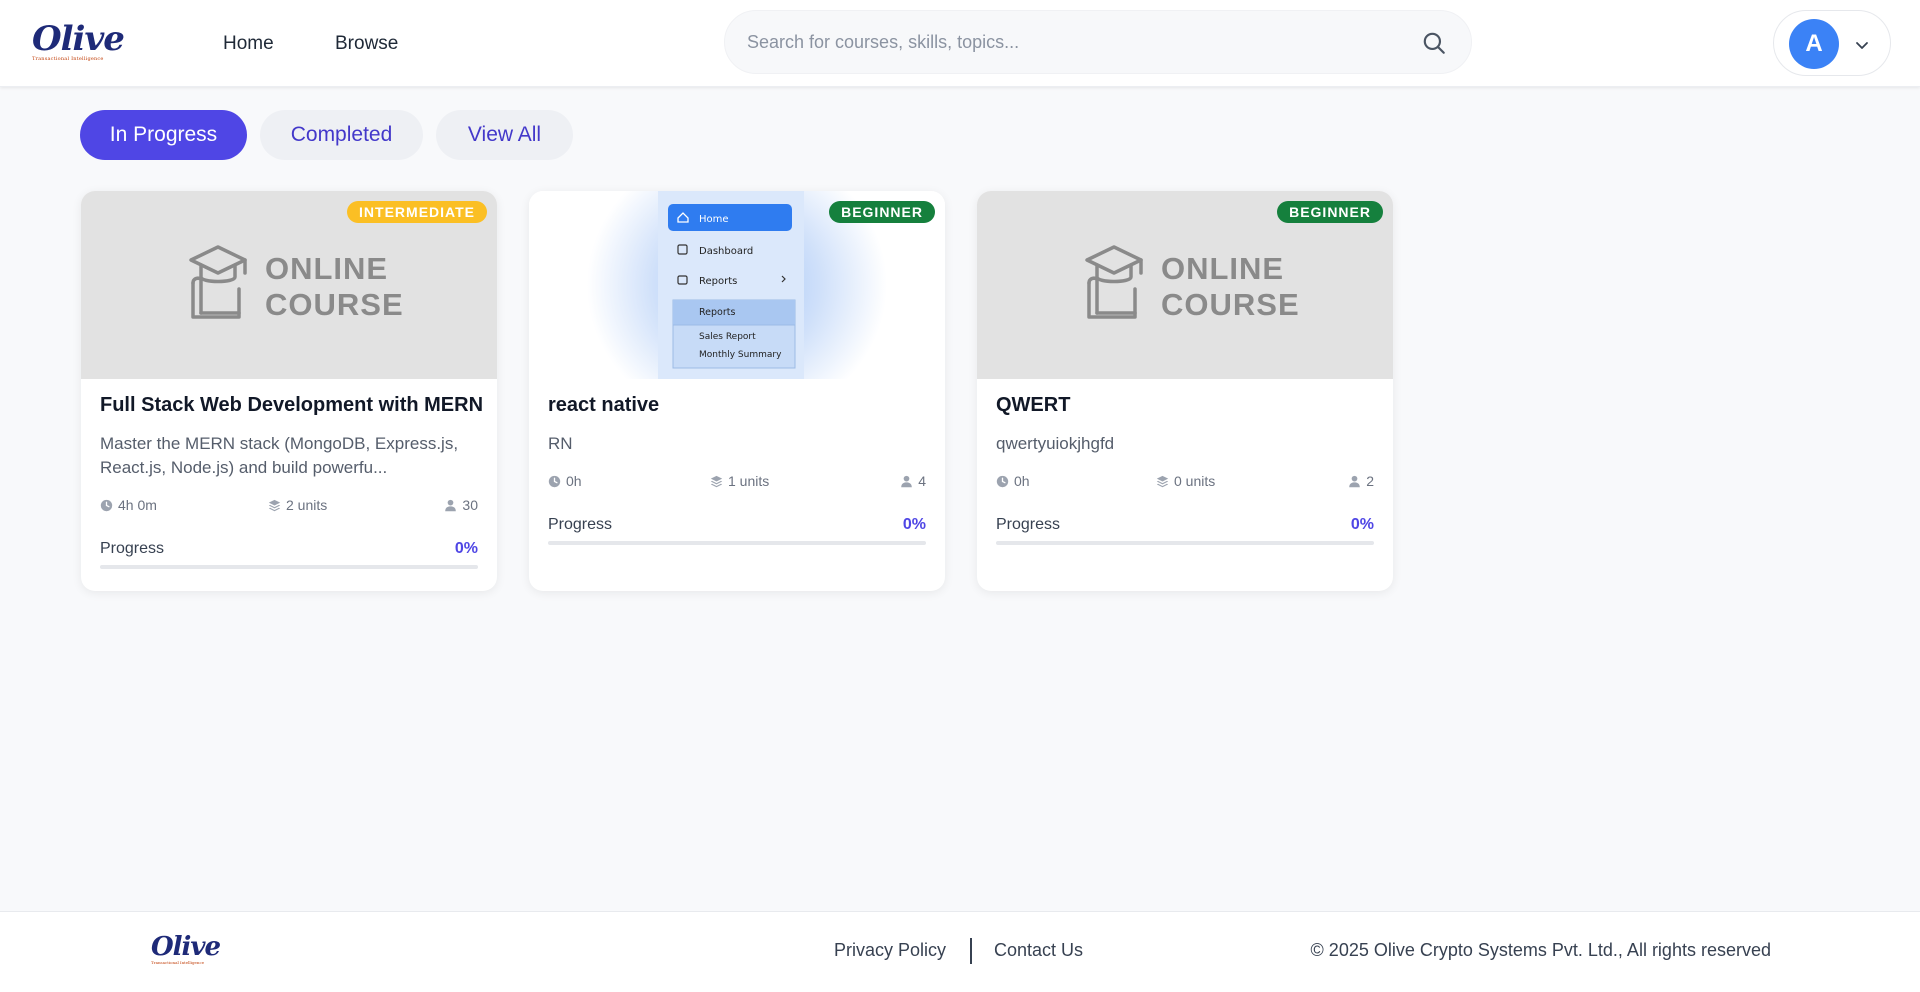 The height and width of the screenshot is (992, 1920). Describe the element at coordinates (470, 505) in the screenshot. I see `course-learners: 30` at that location.